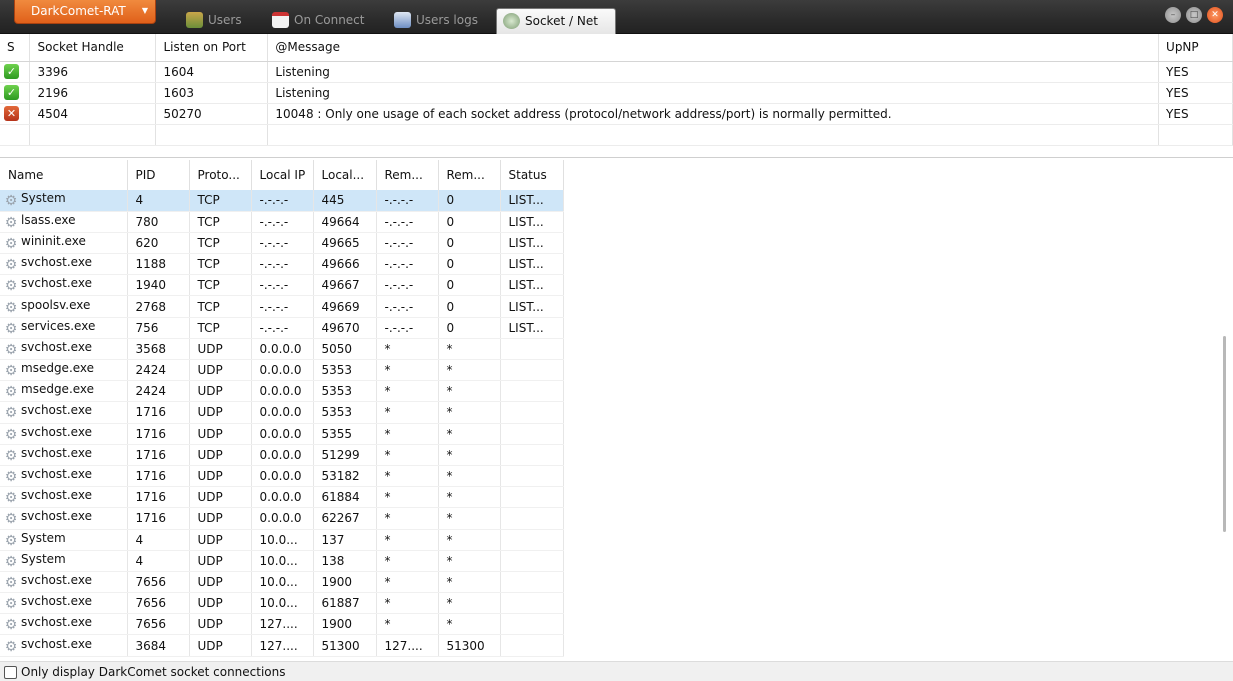 The height and width of the screenshot is (681, 1233). What do you see at coordinates (713, 48) in the screenshot?
I see `column-header-message: @Message` at bounding box center [713, 48].